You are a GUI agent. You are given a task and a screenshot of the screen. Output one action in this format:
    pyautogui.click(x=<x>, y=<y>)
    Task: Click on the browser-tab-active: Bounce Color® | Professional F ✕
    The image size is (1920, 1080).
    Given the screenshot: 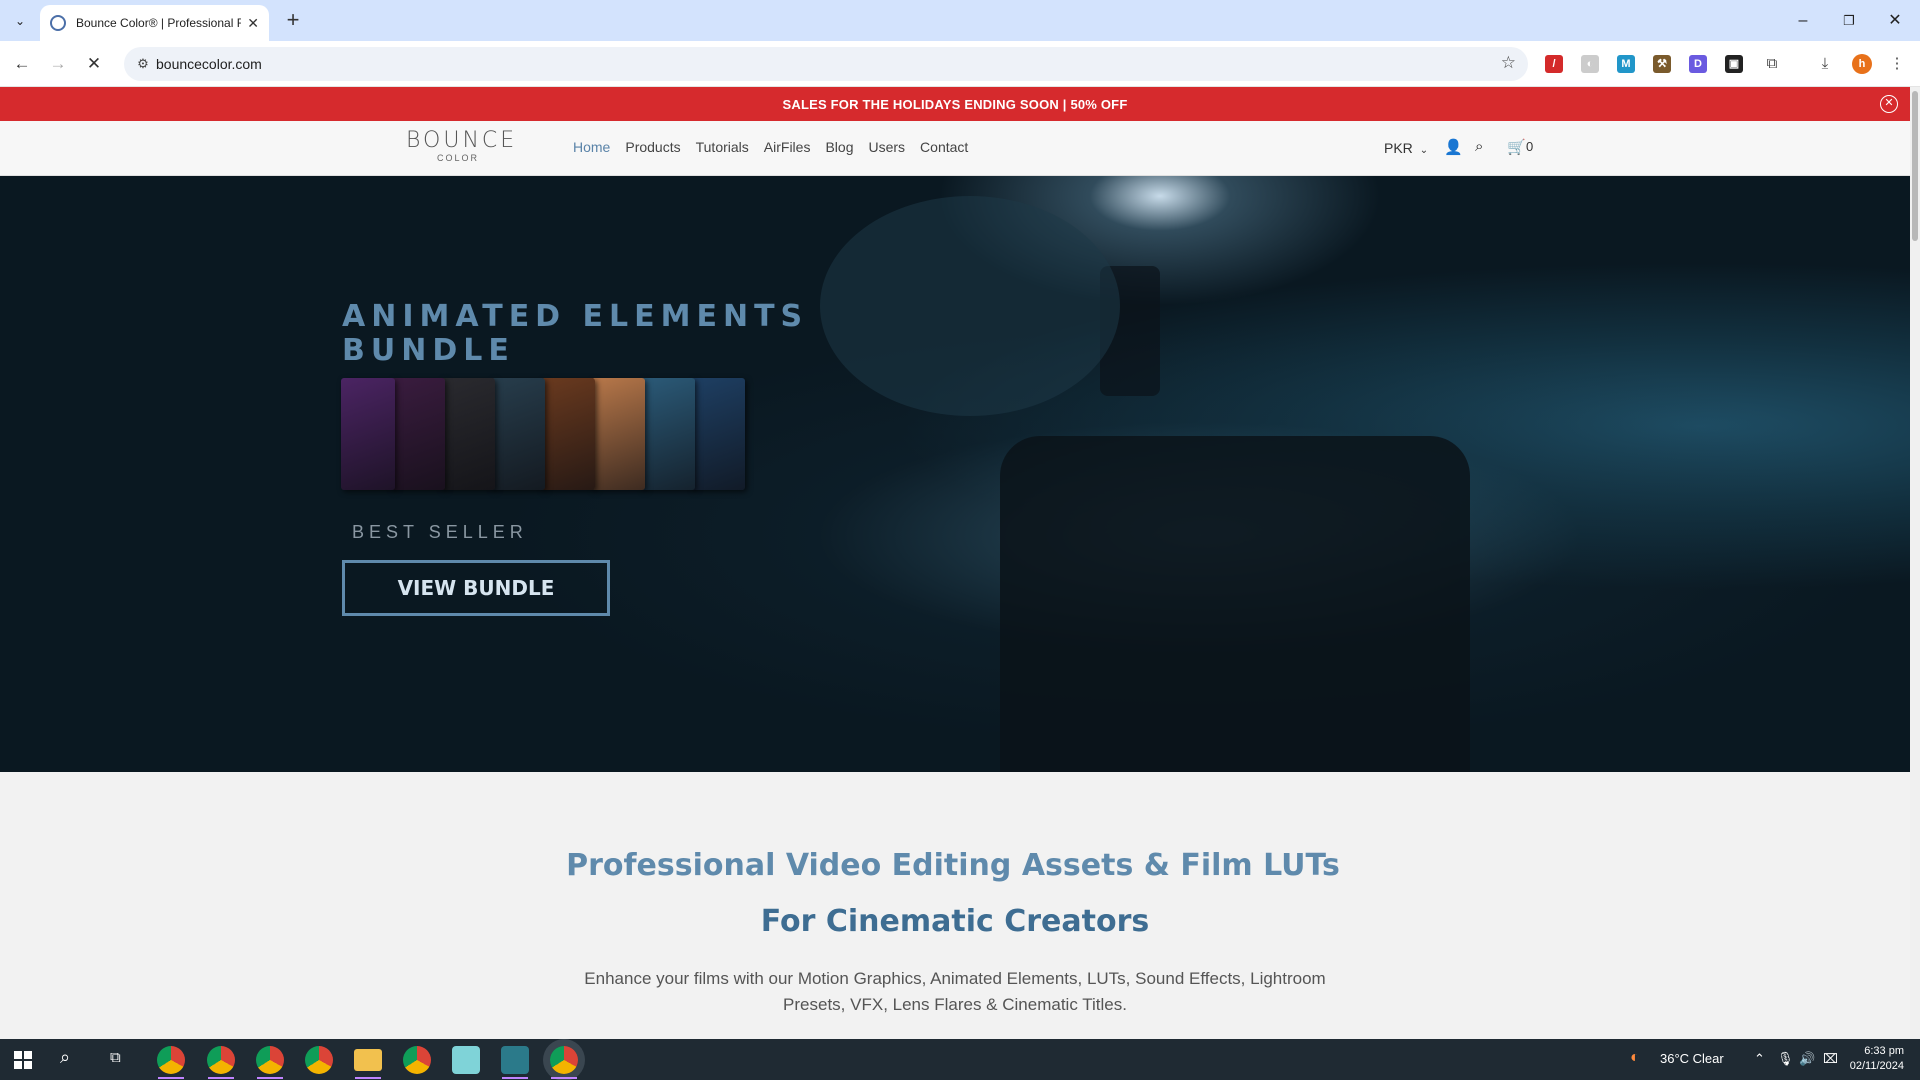 What is the action you would take?
    pyautogui.click(x=154, y=23)
    